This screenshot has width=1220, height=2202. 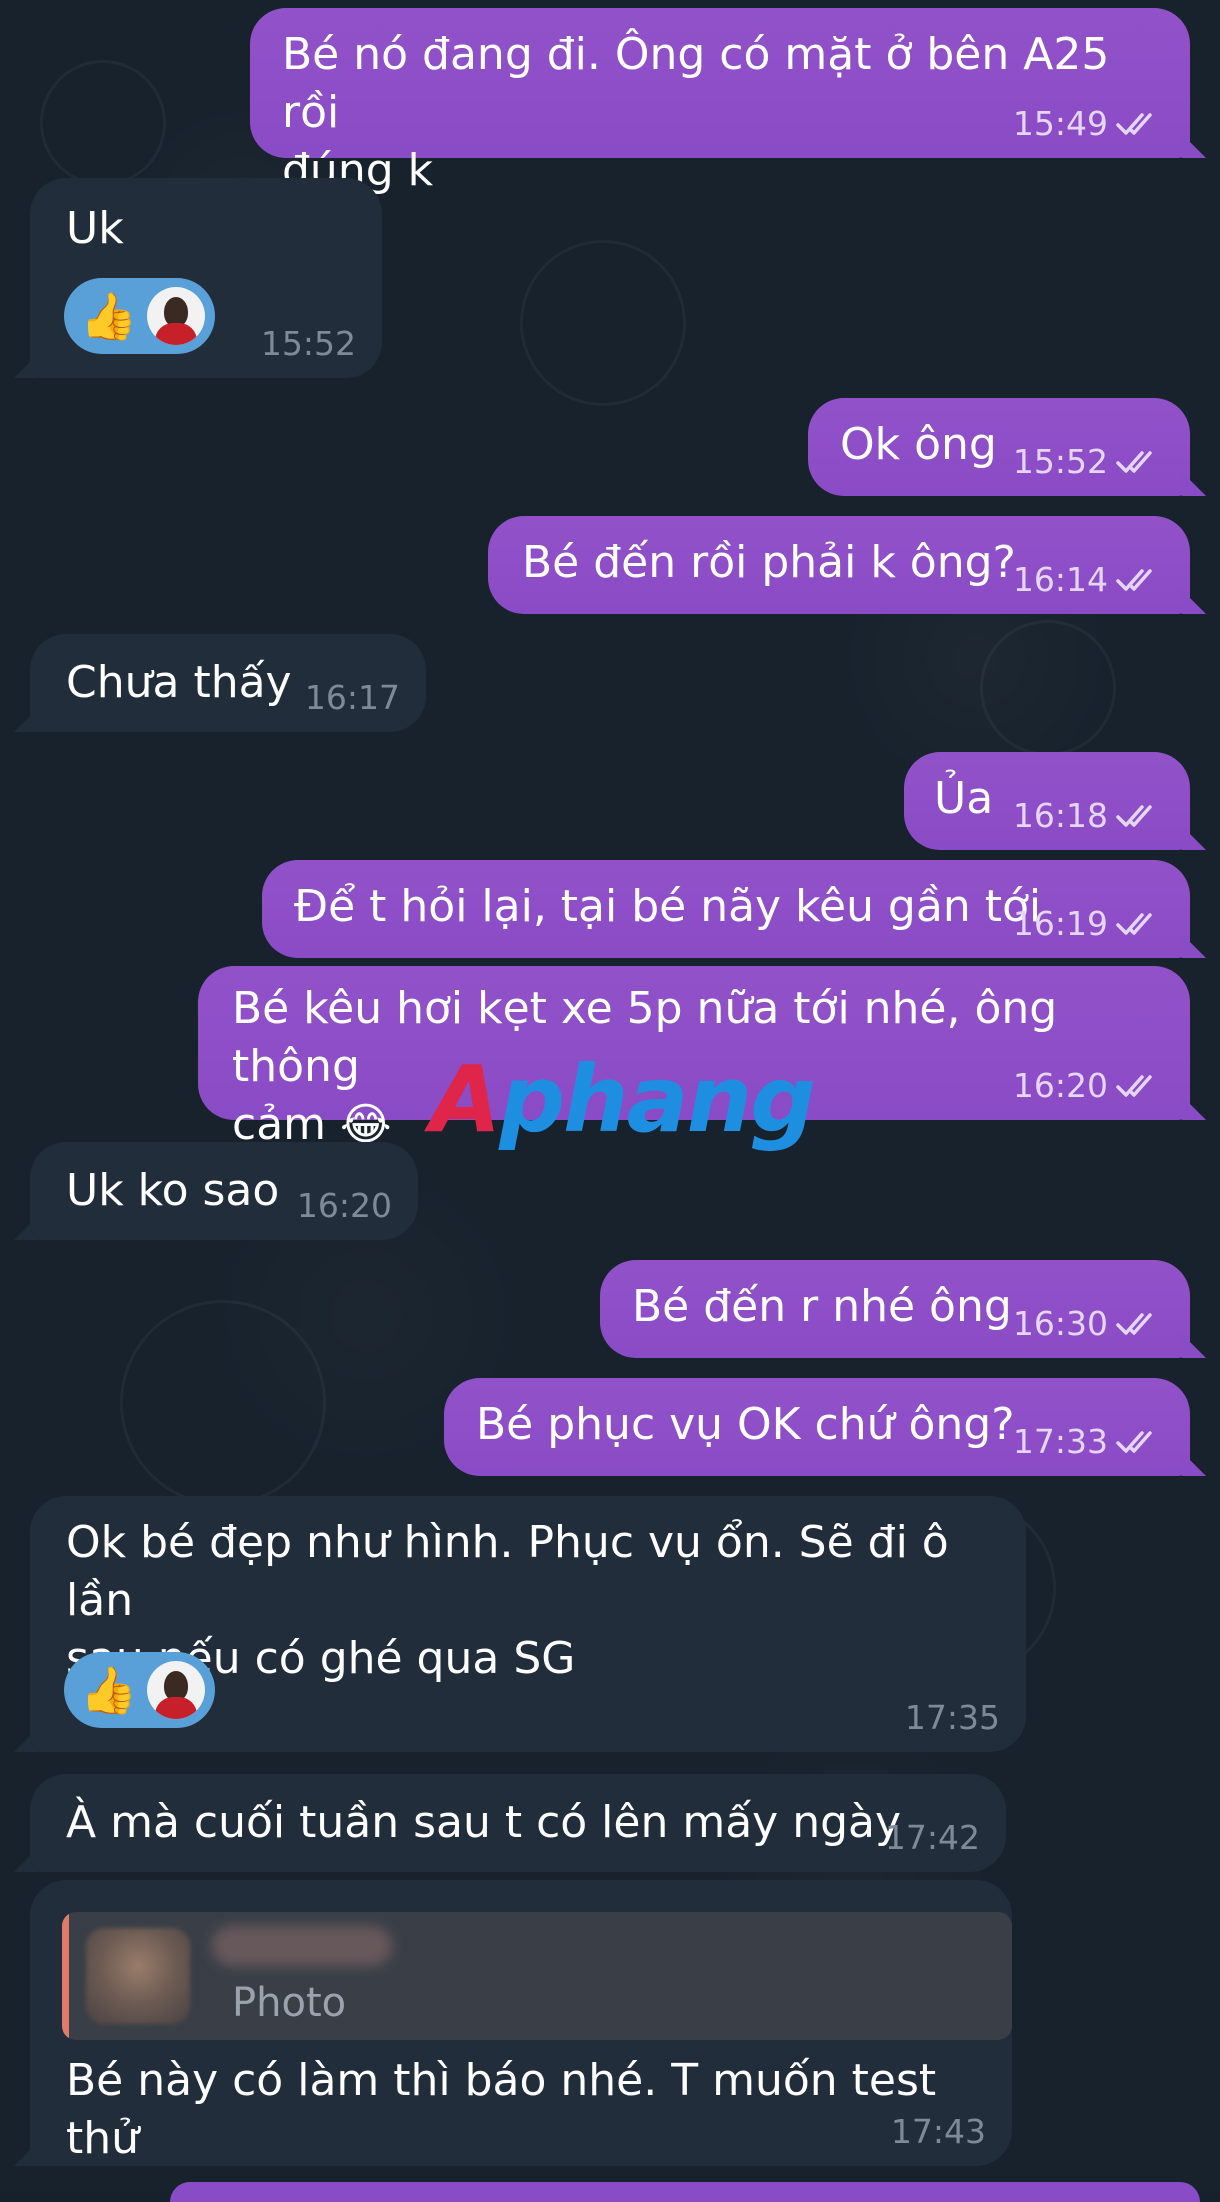 I want to click on message-meta: 16:19, so click(x=1088, y=924).